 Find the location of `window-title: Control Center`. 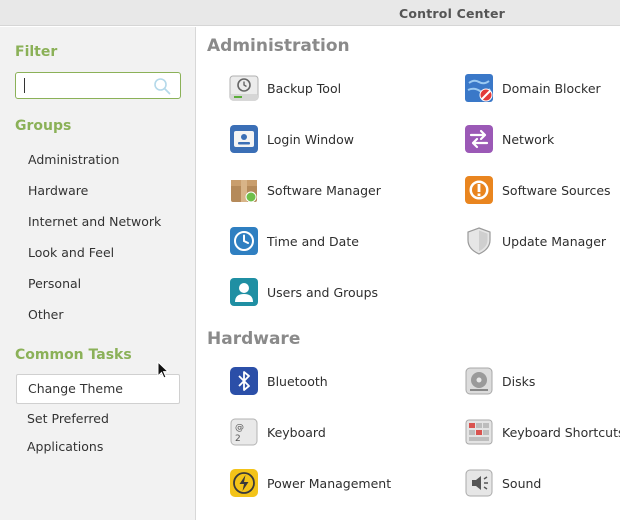

window-title: Control Center is located at coordinates (452, 13).